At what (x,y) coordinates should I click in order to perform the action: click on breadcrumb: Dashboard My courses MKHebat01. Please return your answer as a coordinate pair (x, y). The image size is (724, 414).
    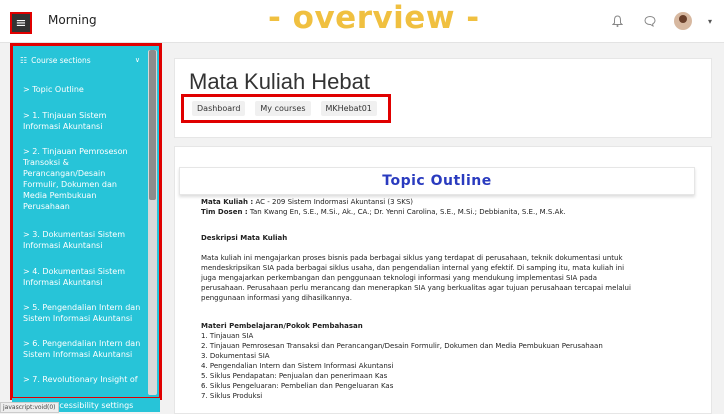
    Looking at the image, I should click on (286, 108).